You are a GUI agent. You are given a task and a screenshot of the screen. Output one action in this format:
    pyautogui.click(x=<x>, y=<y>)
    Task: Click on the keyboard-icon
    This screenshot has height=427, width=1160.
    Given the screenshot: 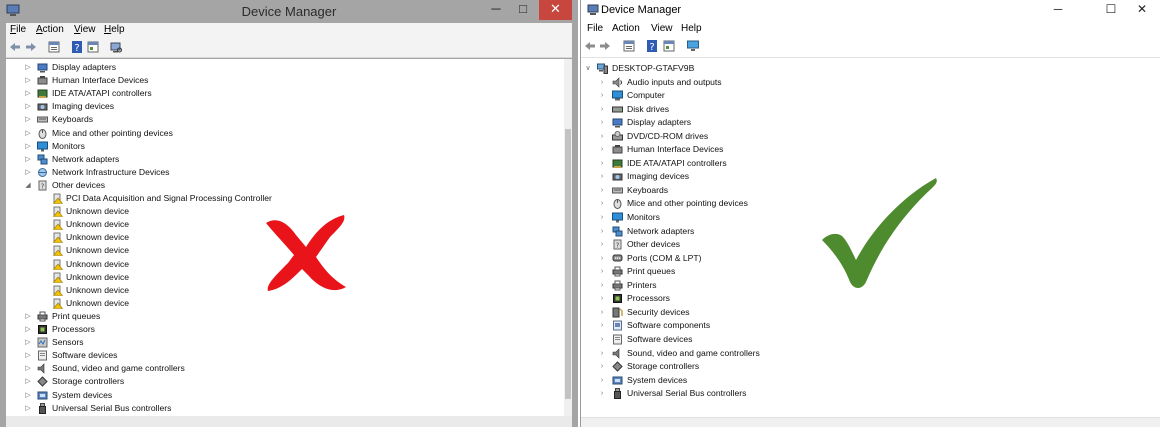 What is the action you would take?
    pyautogui.click(x=617, y=190)
    